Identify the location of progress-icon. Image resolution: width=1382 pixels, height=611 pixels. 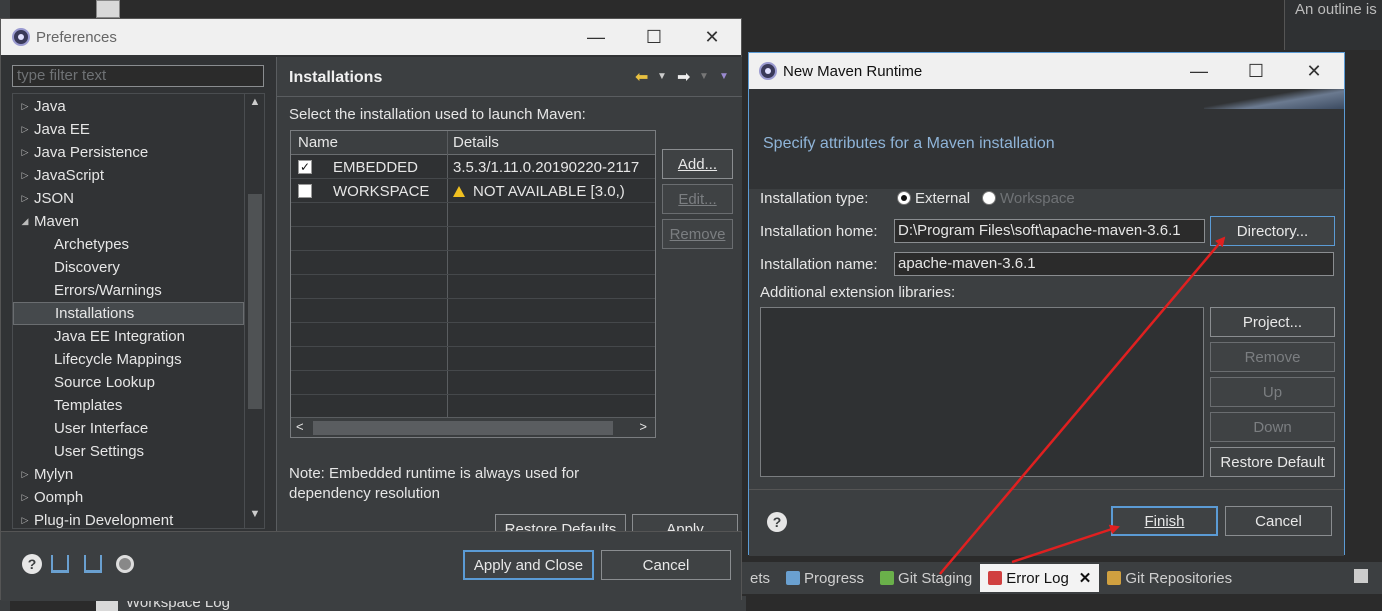
(793, 578).